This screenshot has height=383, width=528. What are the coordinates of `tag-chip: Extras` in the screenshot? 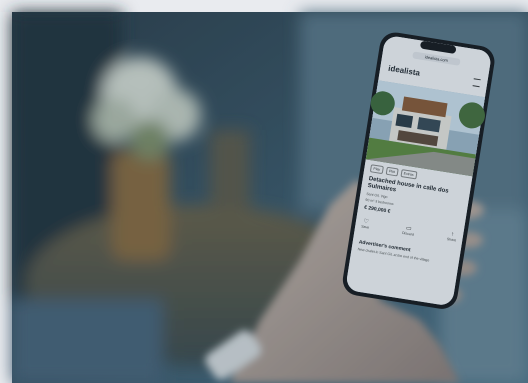 It's located at (409, 174).